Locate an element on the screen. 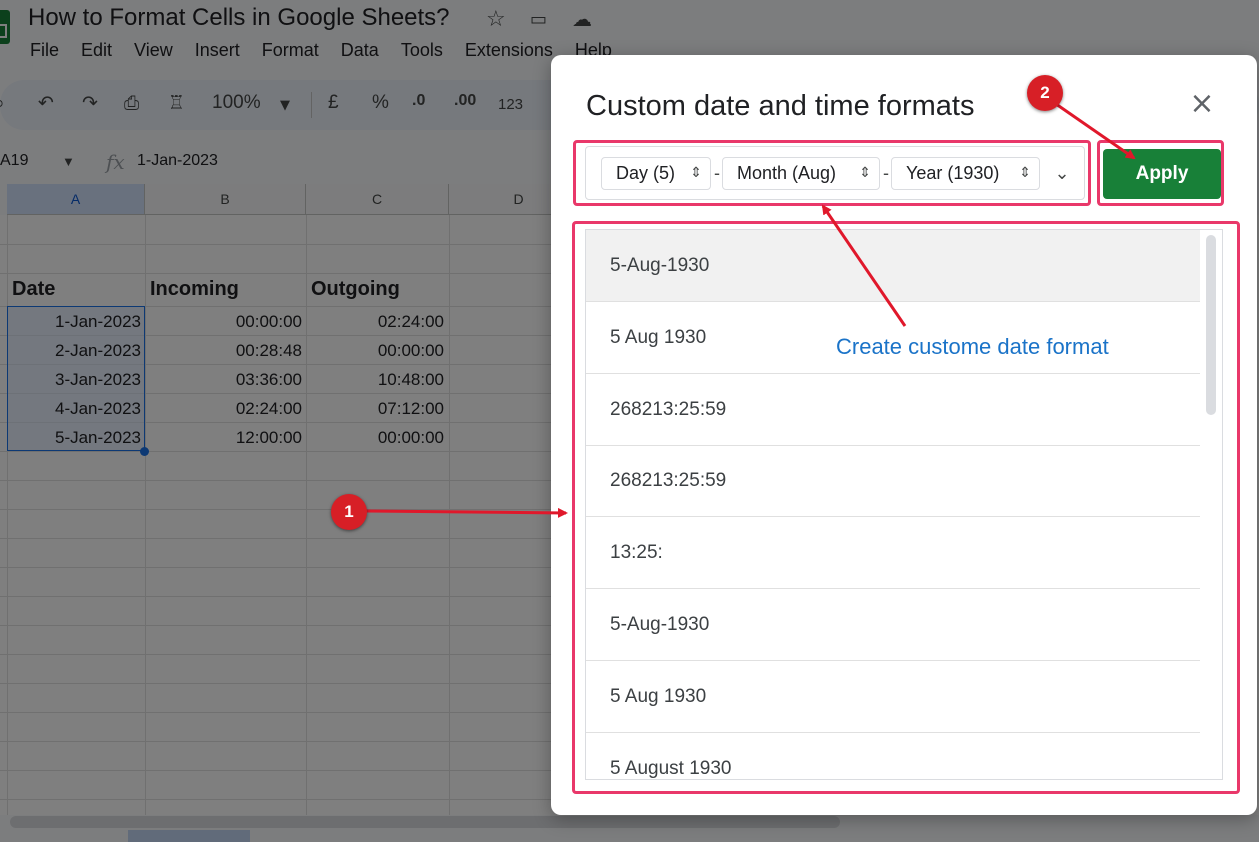 The height and width of the screenshot is (842, 1259). dialog-title: Custom date and time formats is located at coordinates (780, 106).